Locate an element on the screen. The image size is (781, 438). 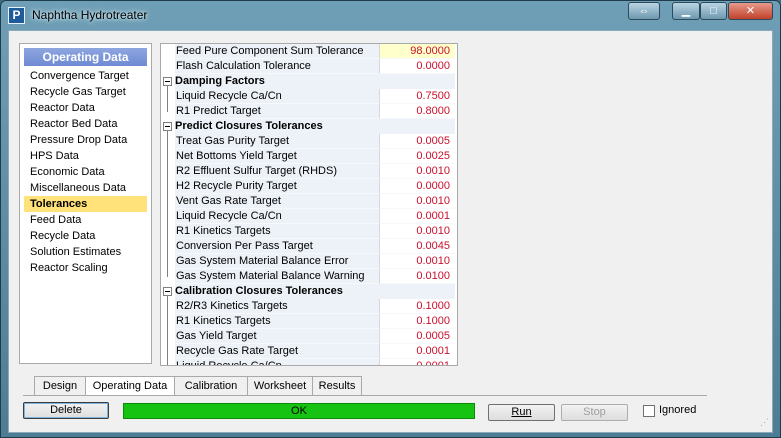
table-row: R2/R3 Kinetics Targets 0.1000 is located at coordinates (309, 306).